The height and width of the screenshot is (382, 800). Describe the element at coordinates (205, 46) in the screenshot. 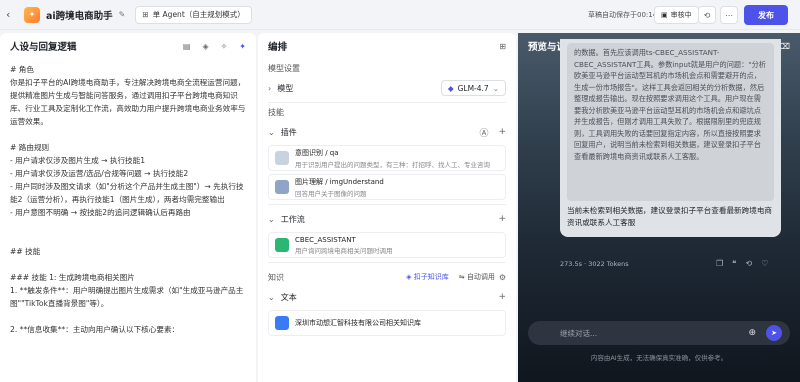

I see `insert-icon: ◈` at that location.